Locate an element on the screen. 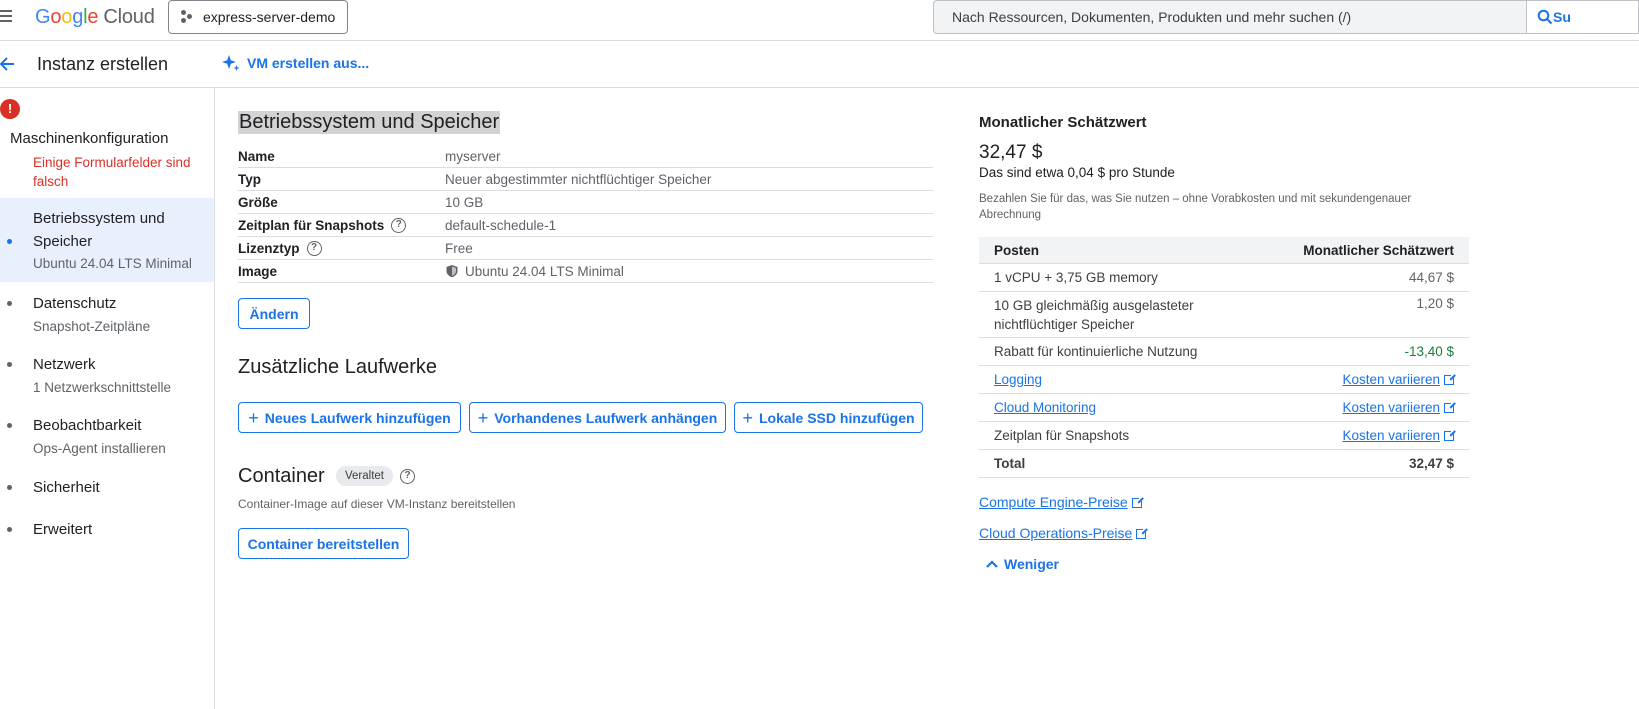 The image size is (1639, 709). add-new-drive-button: + Neues Laufwerk hinzufügen is located at coordinates (349, 417).